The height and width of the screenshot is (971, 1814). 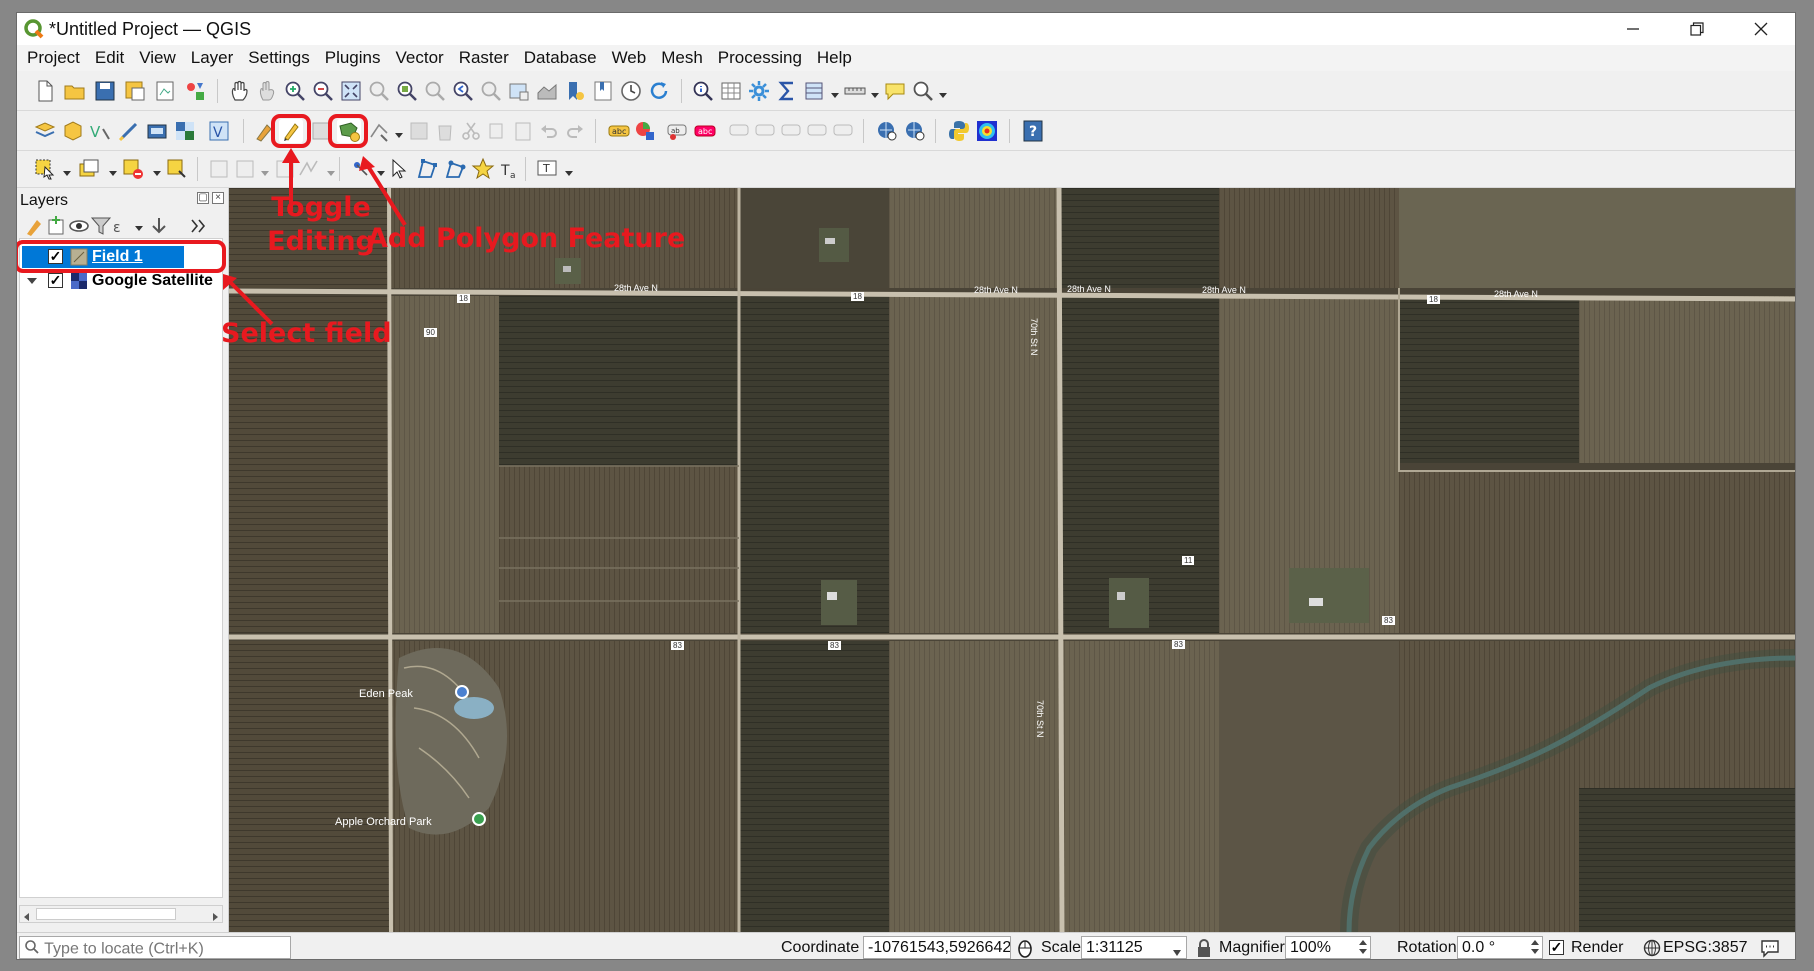 What do you see at coordinates (185, 131) in the screenshot?
I see `add-raster-layer-icon` at bounding box center [185, 131].